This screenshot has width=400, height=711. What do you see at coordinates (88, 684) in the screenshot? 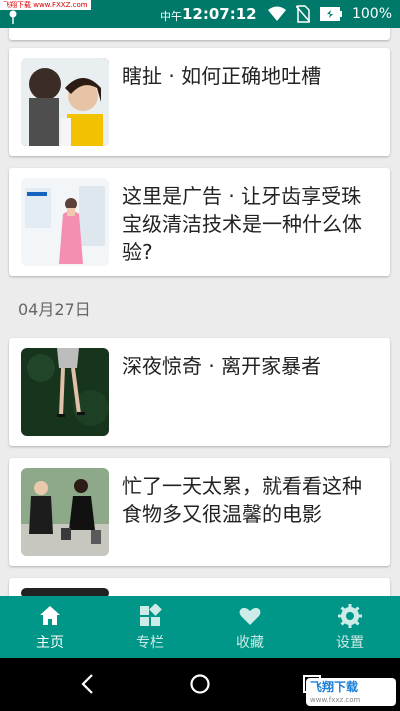
I see `back-icon` at bounding box center [88, 684].